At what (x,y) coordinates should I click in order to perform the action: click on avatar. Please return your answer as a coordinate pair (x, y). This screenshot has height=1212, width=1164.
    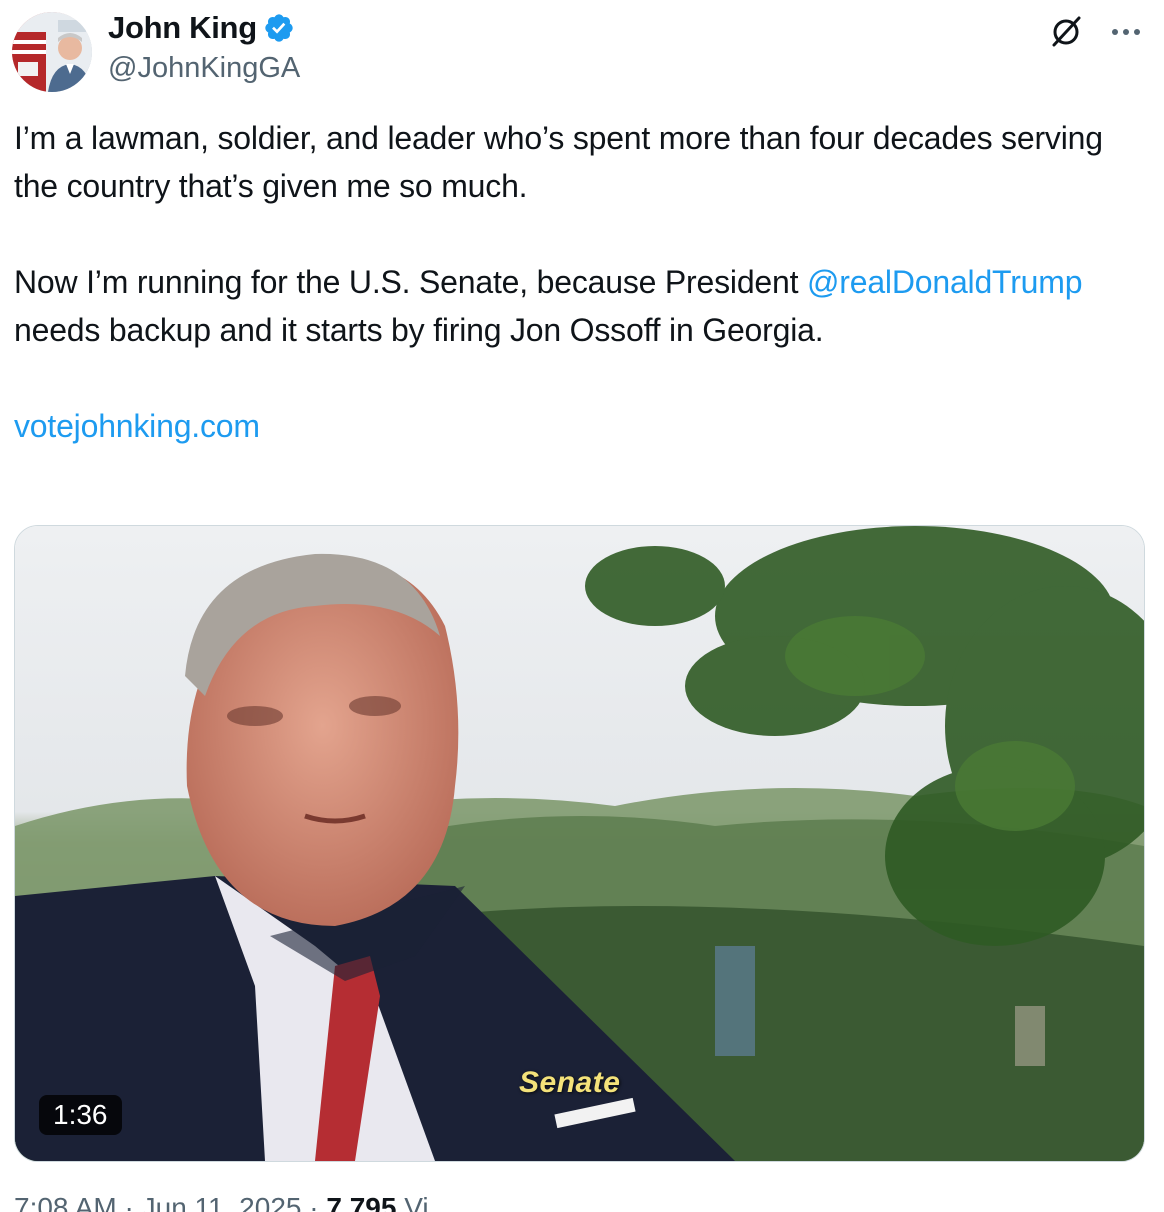
    Looking at the image, I should click on (52, 52).